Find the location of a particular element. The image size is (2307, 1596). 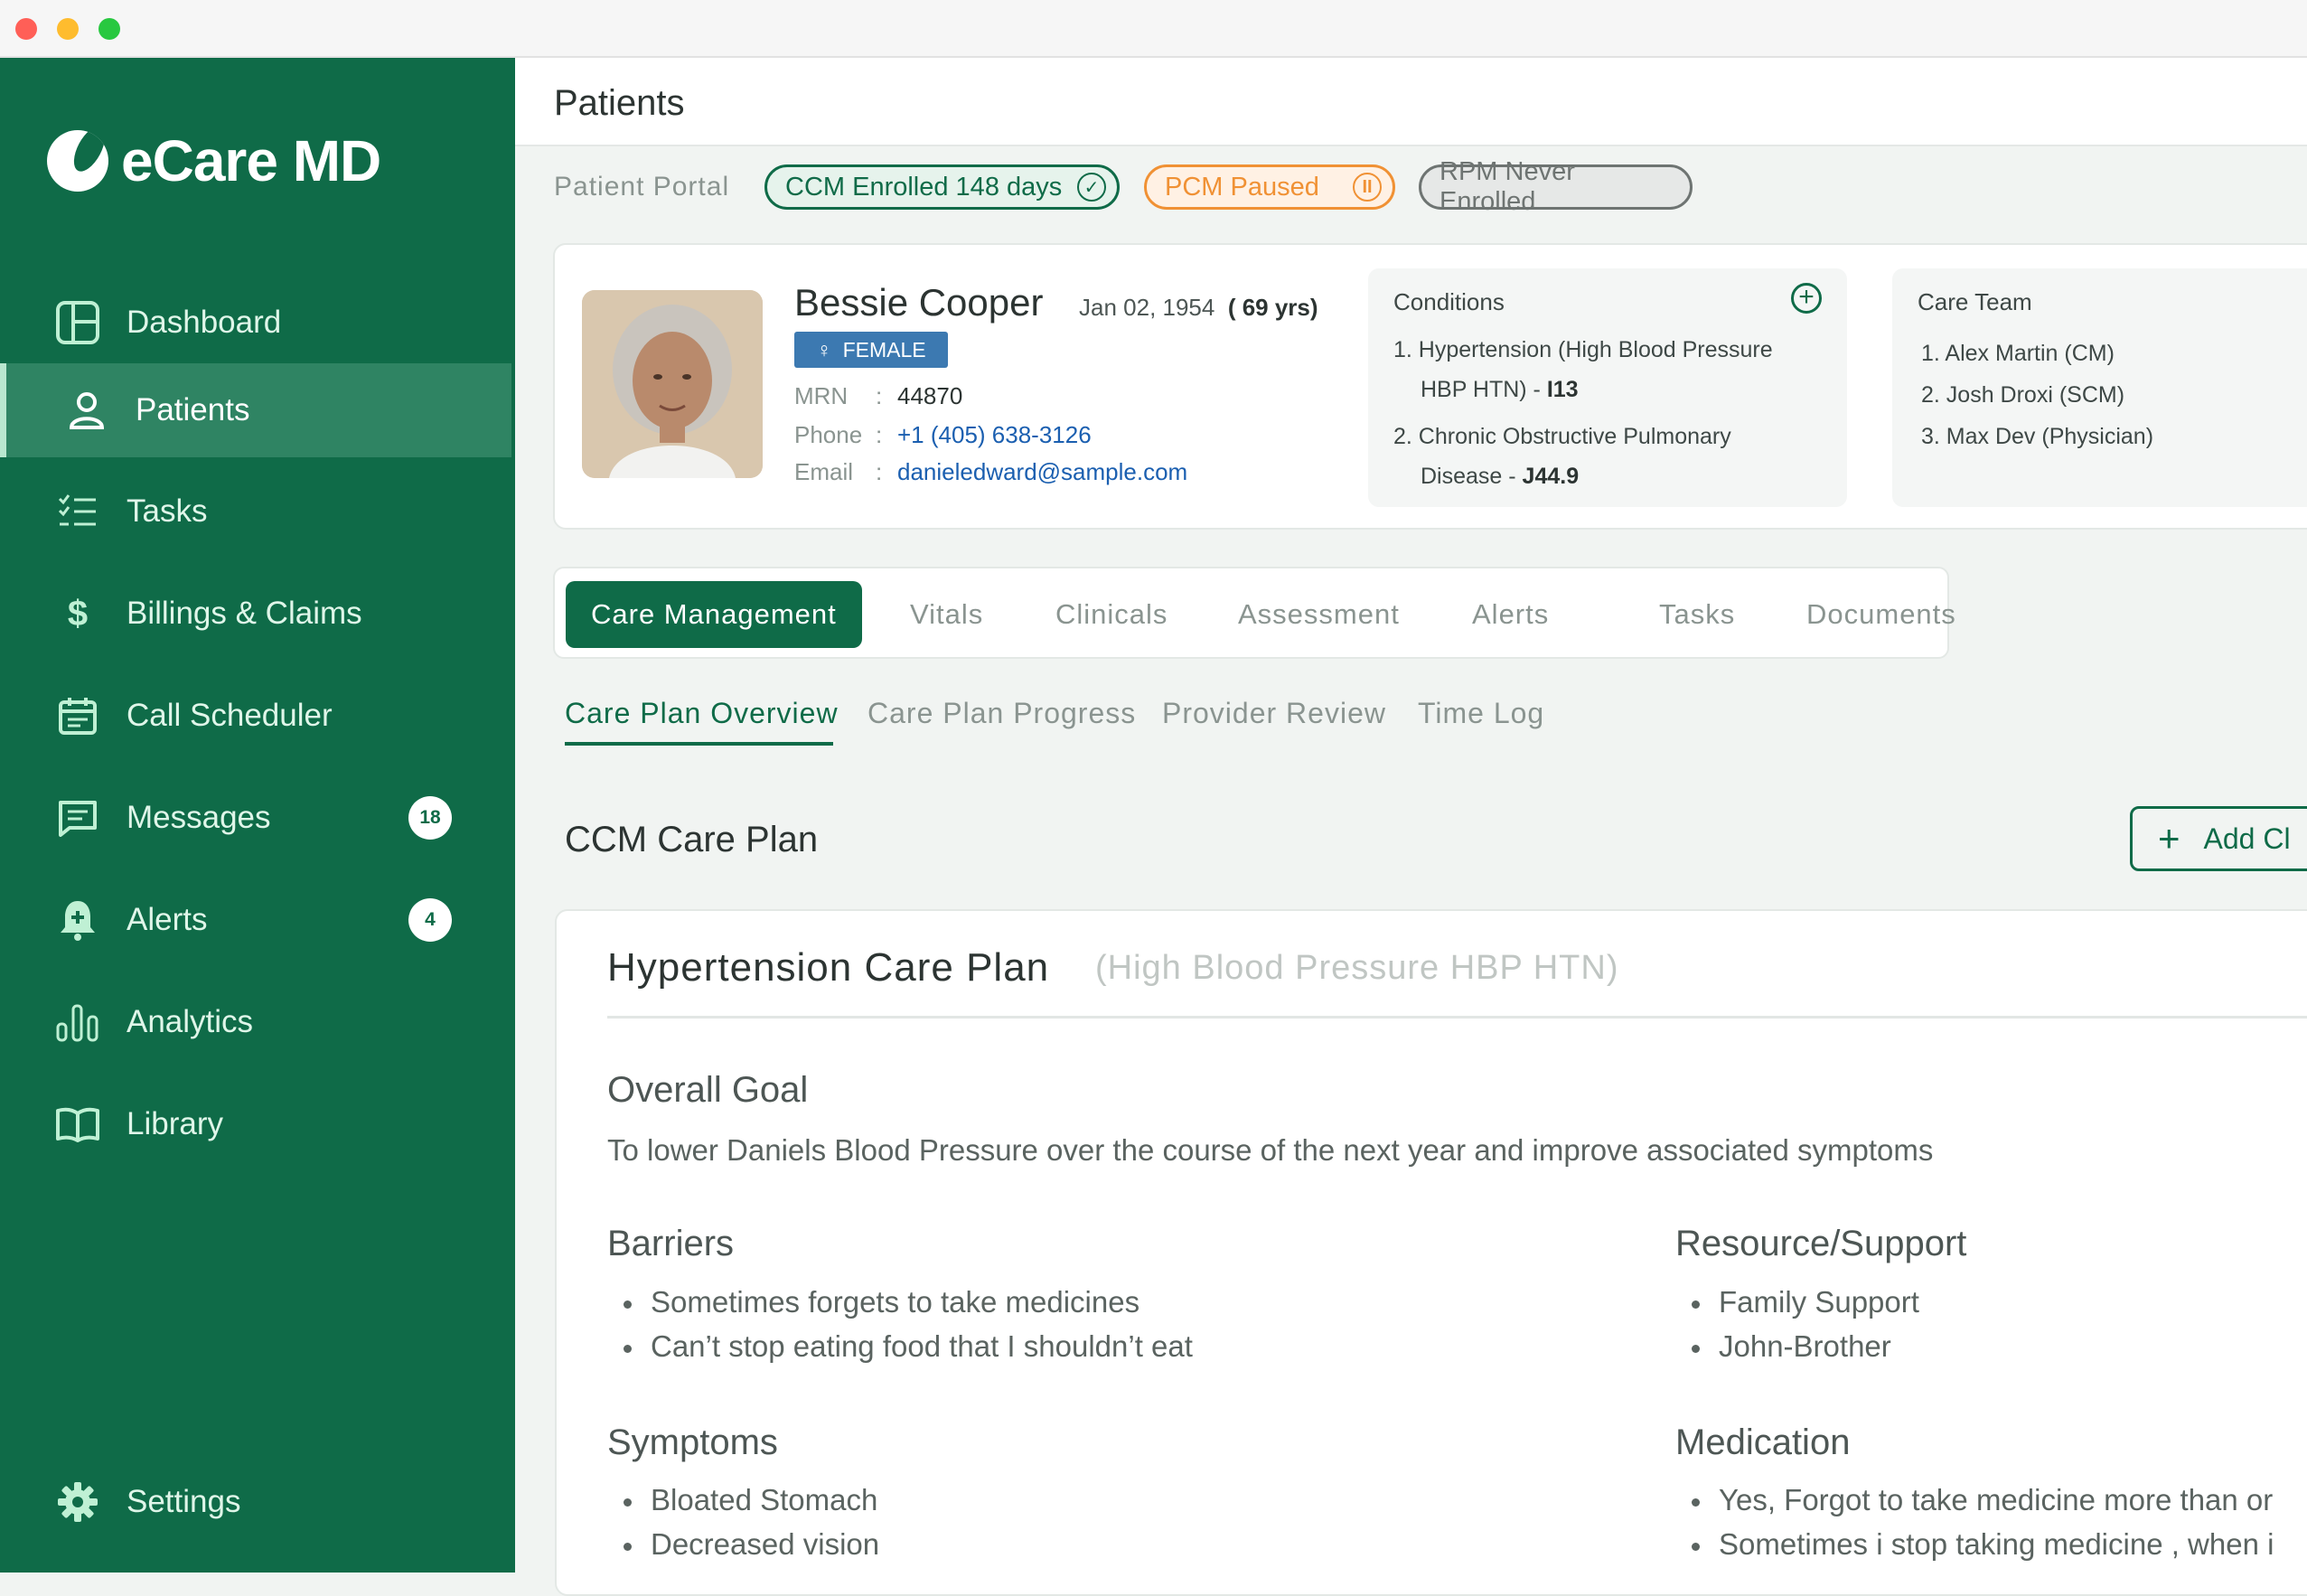

gender-label: FEMALE is located at coordinates (884, 349).